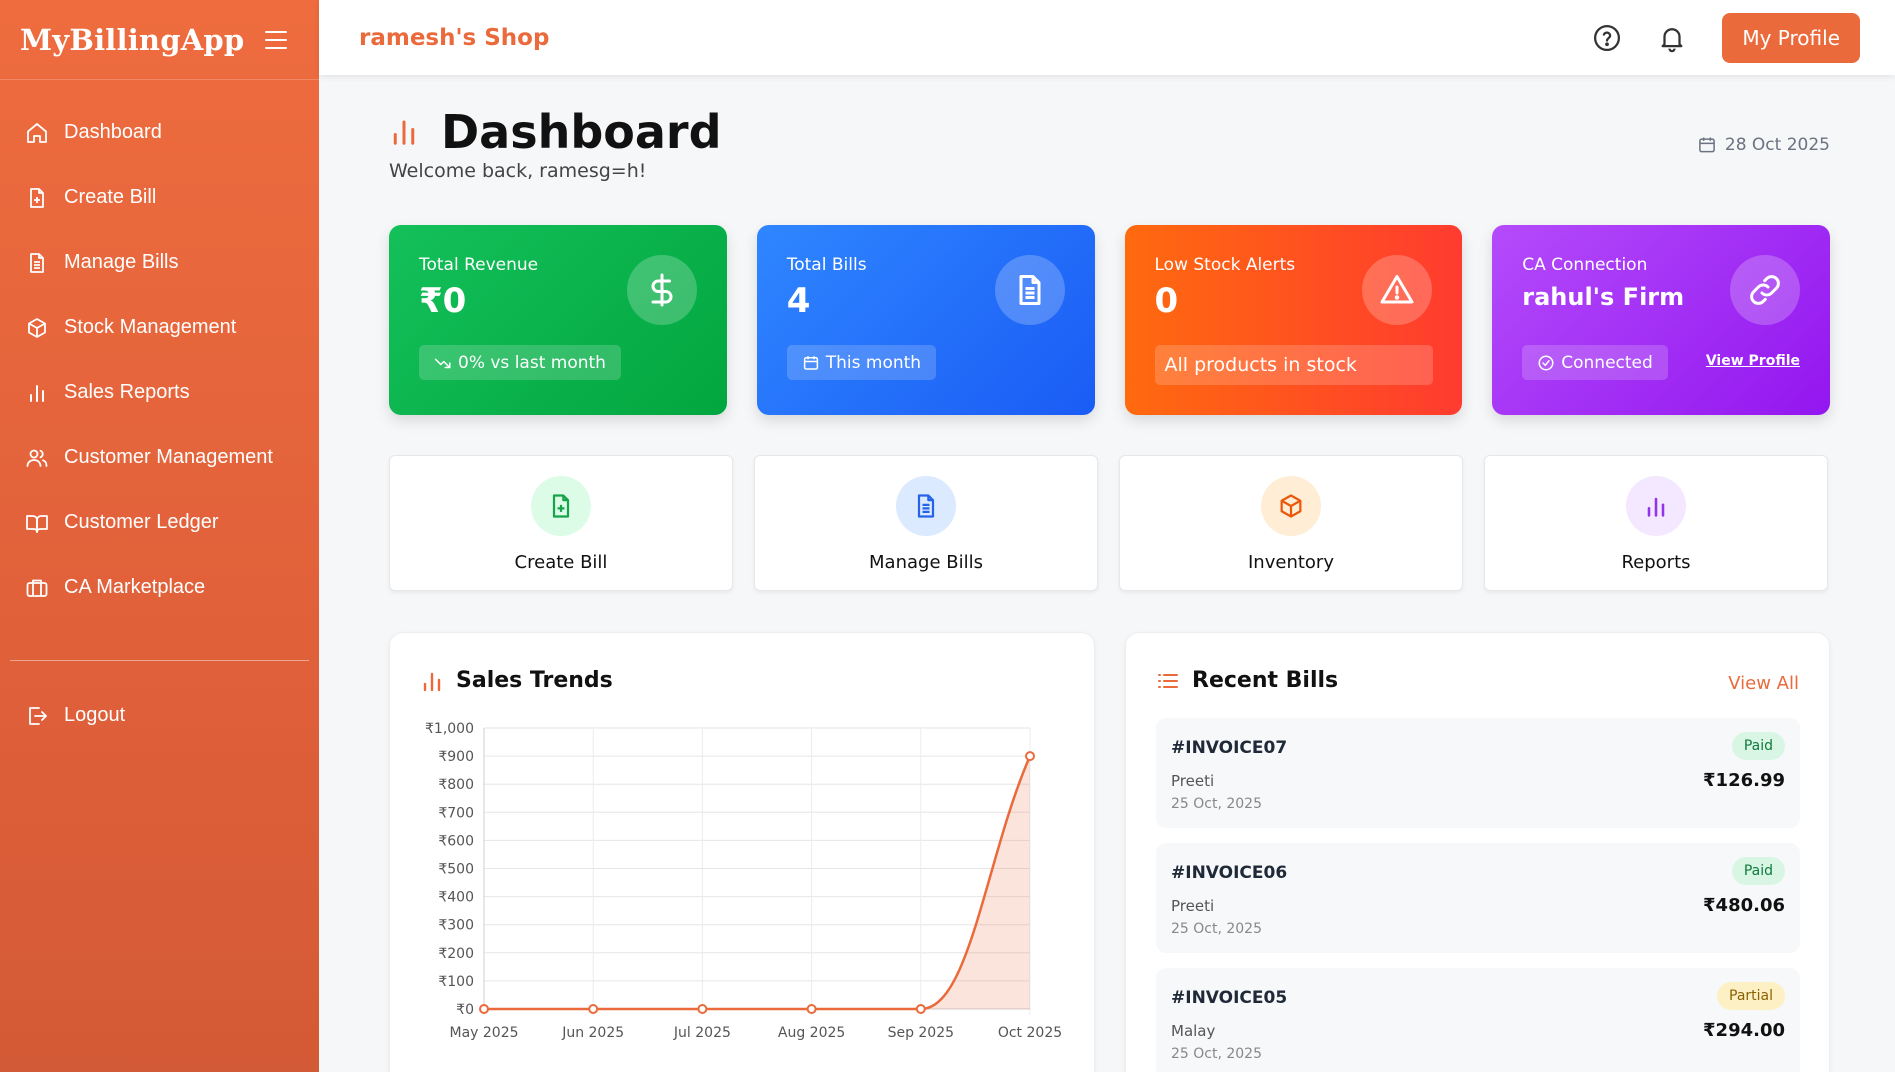 The image size is (1895, 1072). I want to click on x-tick-label: Jun 2025, so click(592, 1033).